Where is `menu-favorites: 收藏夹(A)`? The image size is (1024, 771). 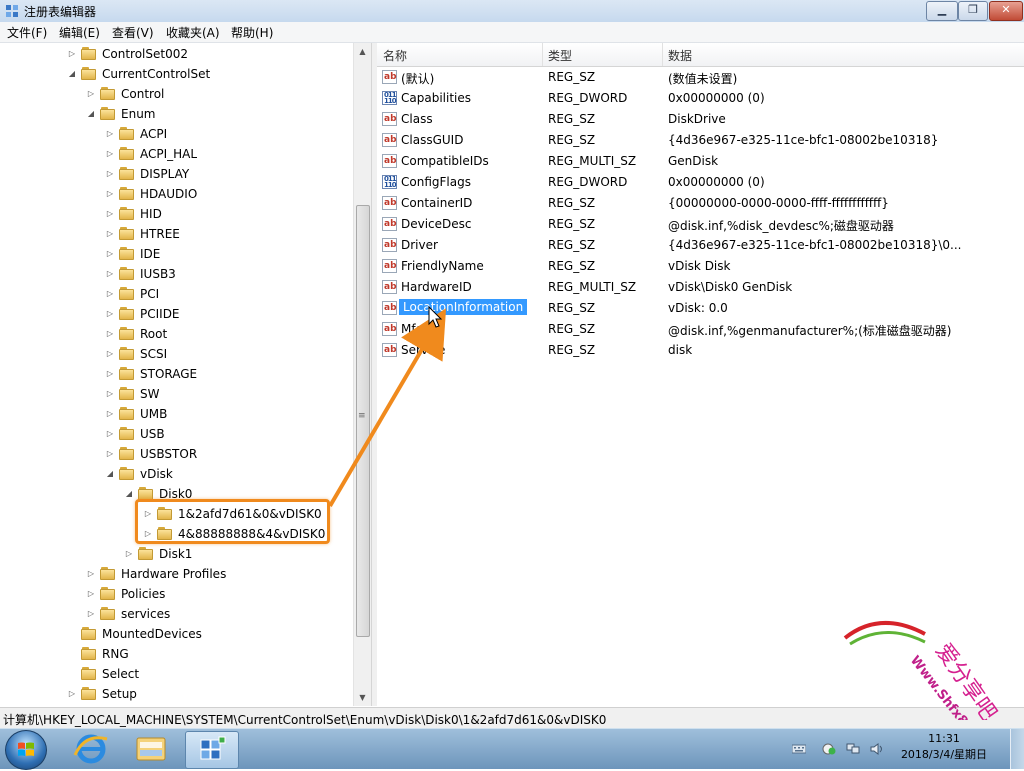
menu-favorites: 收藏夹(A) is located at coordinates (193, 32).